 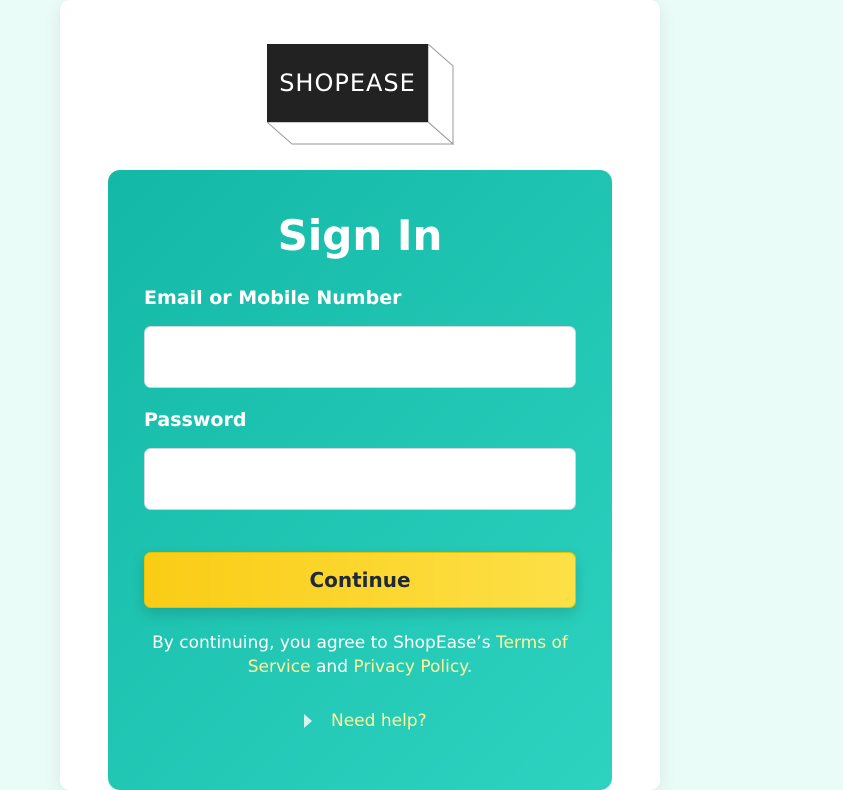 I want to click on shopease-logo: SHOPEASE, so click(x=362, y=96).